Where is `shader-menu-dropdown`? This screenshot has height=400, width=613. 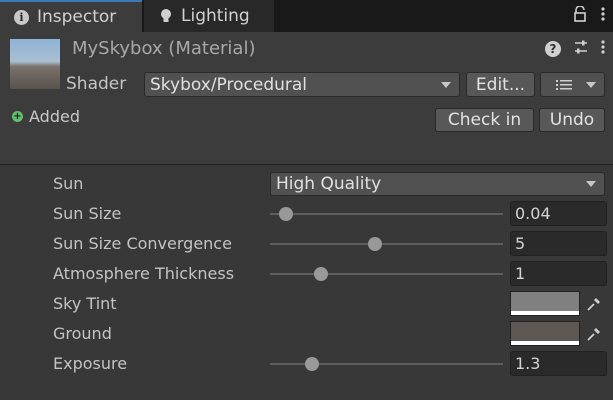
shader-menu-dropdown is located at coordinates (572, 84).